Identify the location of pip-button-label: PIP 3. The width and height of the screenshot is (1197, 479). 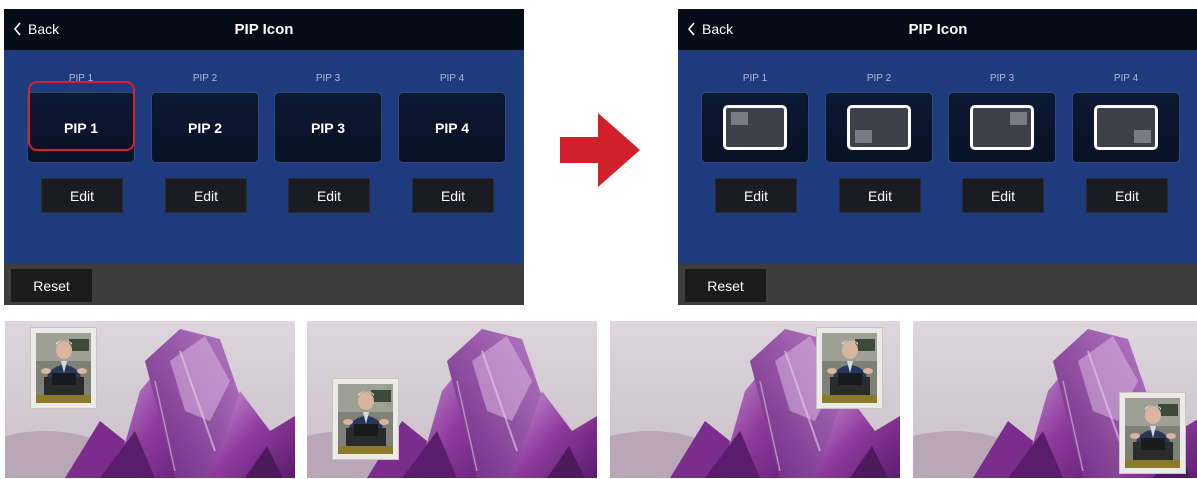
(328, 127).